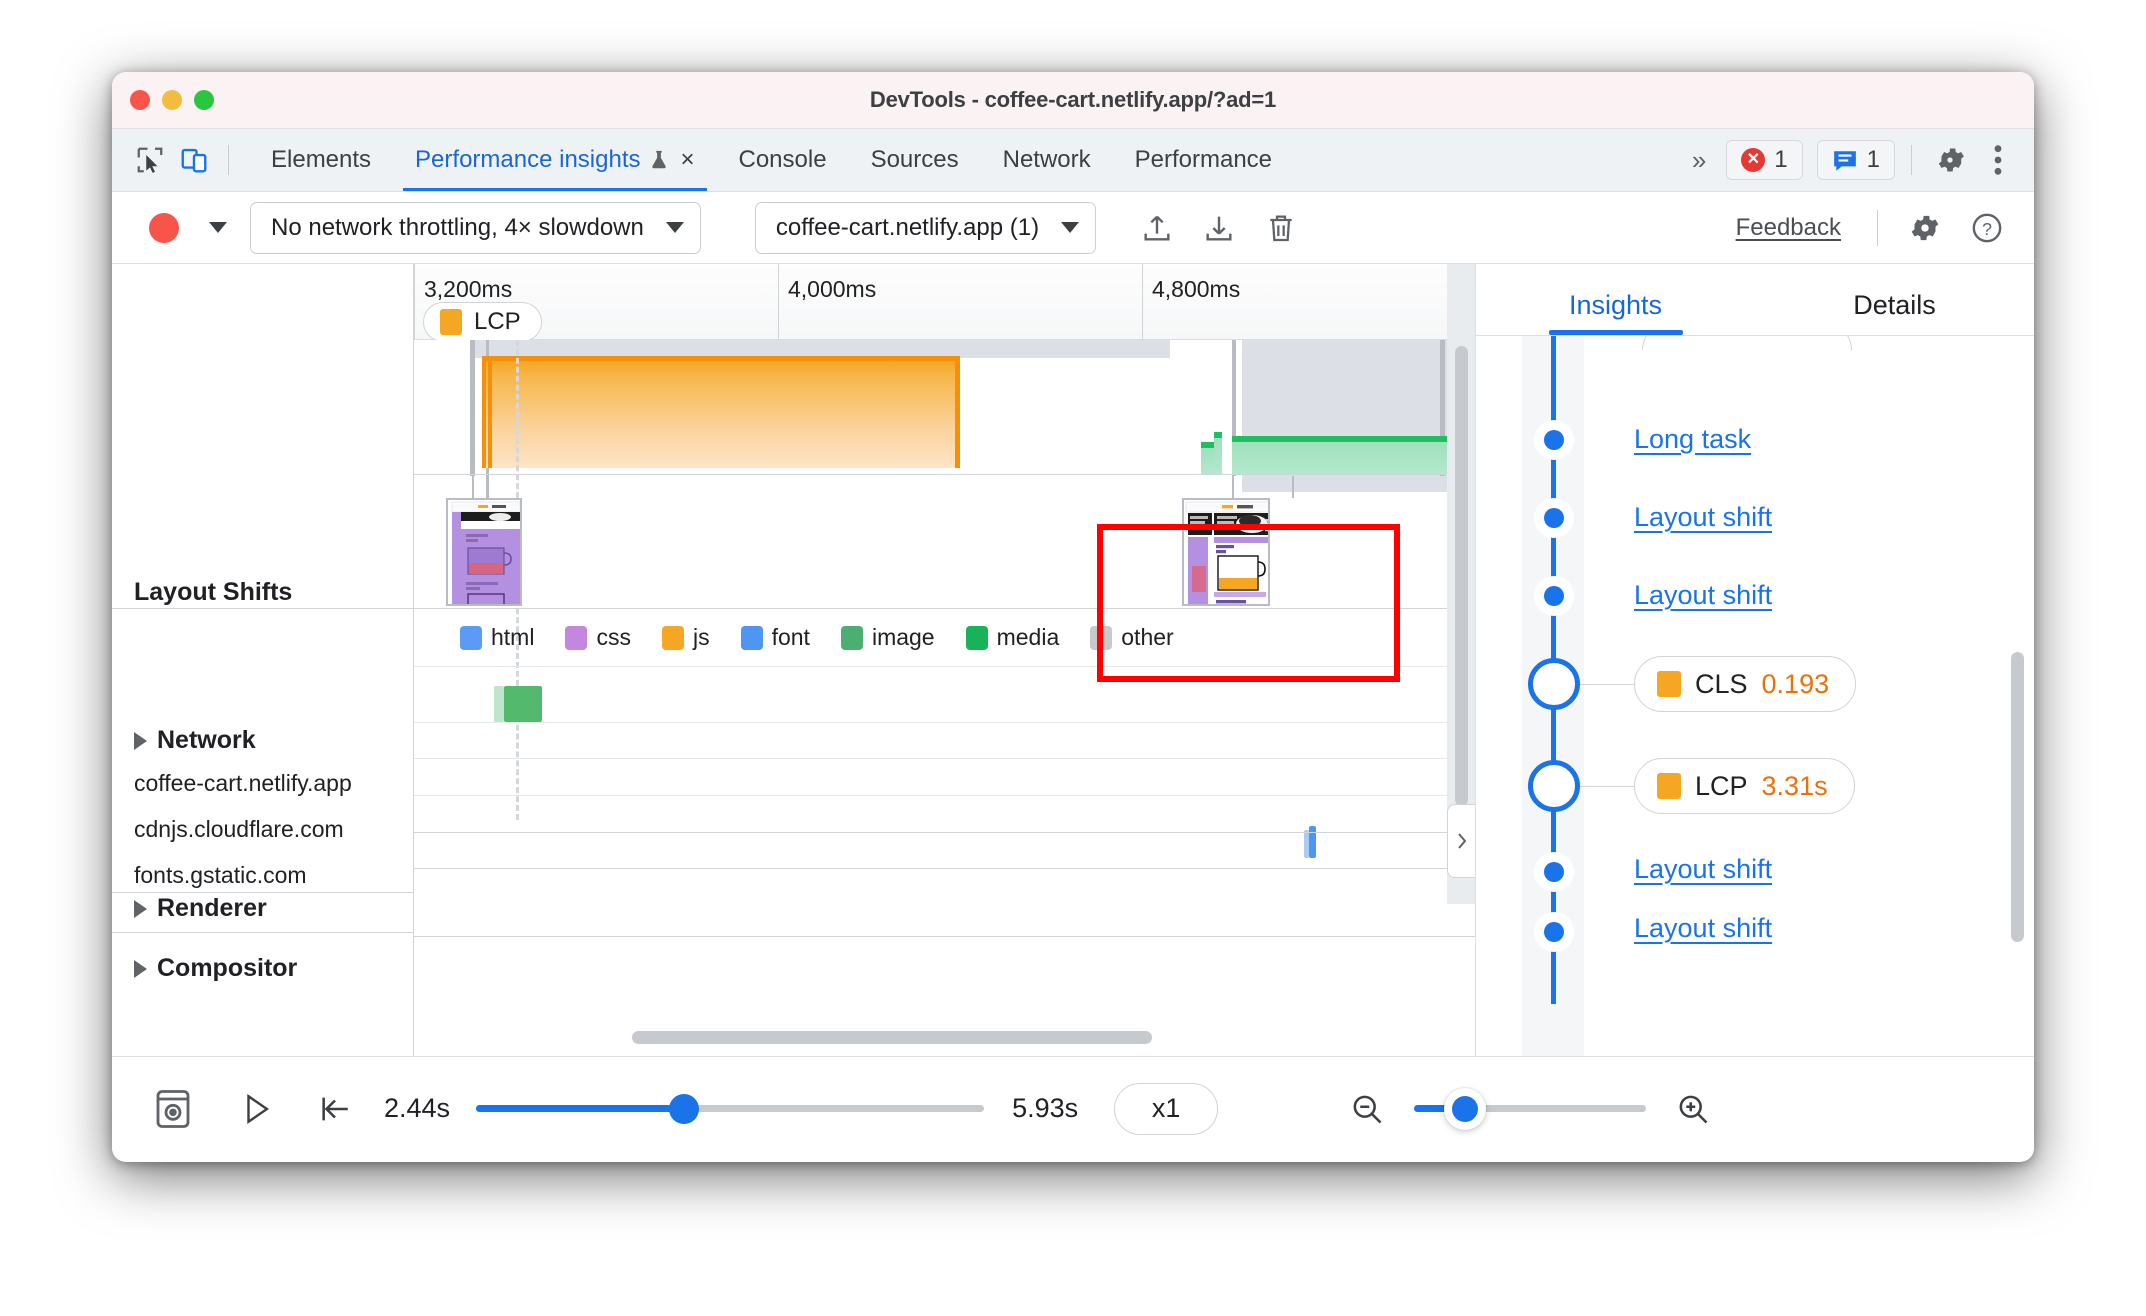  I want to click on legend-item-other: other, so click(1132, 637).